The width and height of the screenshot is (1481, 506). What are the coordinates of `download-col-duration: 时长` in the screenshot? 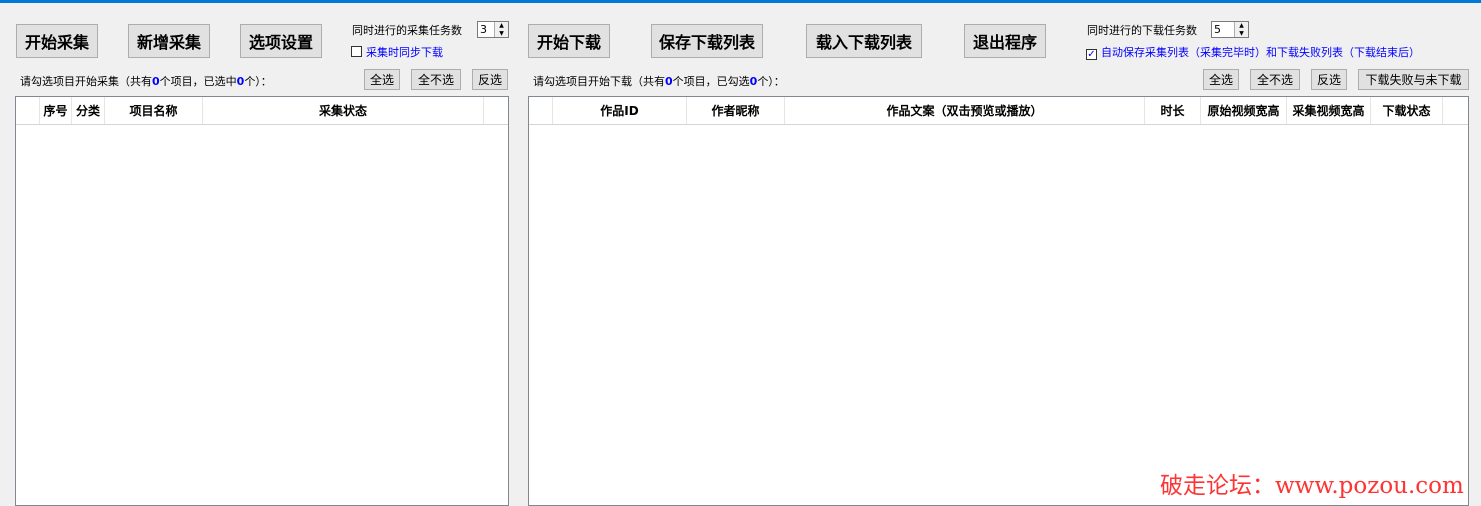 It's located at (1173, 110).